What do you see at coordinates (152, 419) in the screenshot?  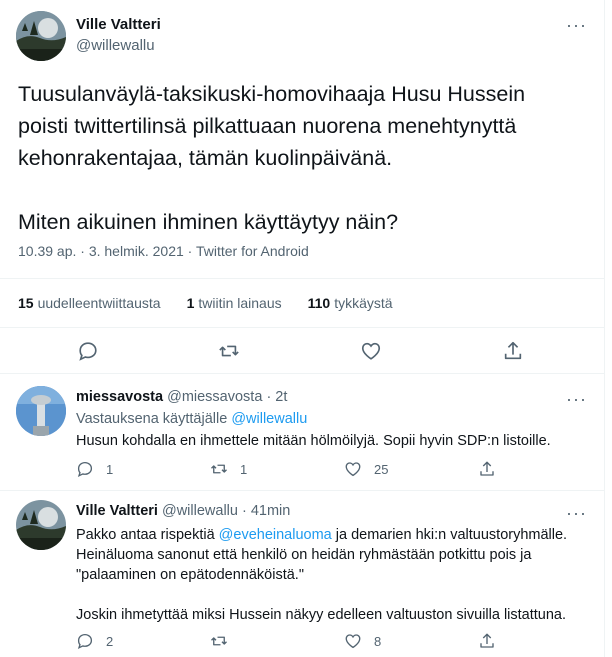 I see `replying-prefix: Vastauksena käyttäjälle` at bounding box center [152, 419].